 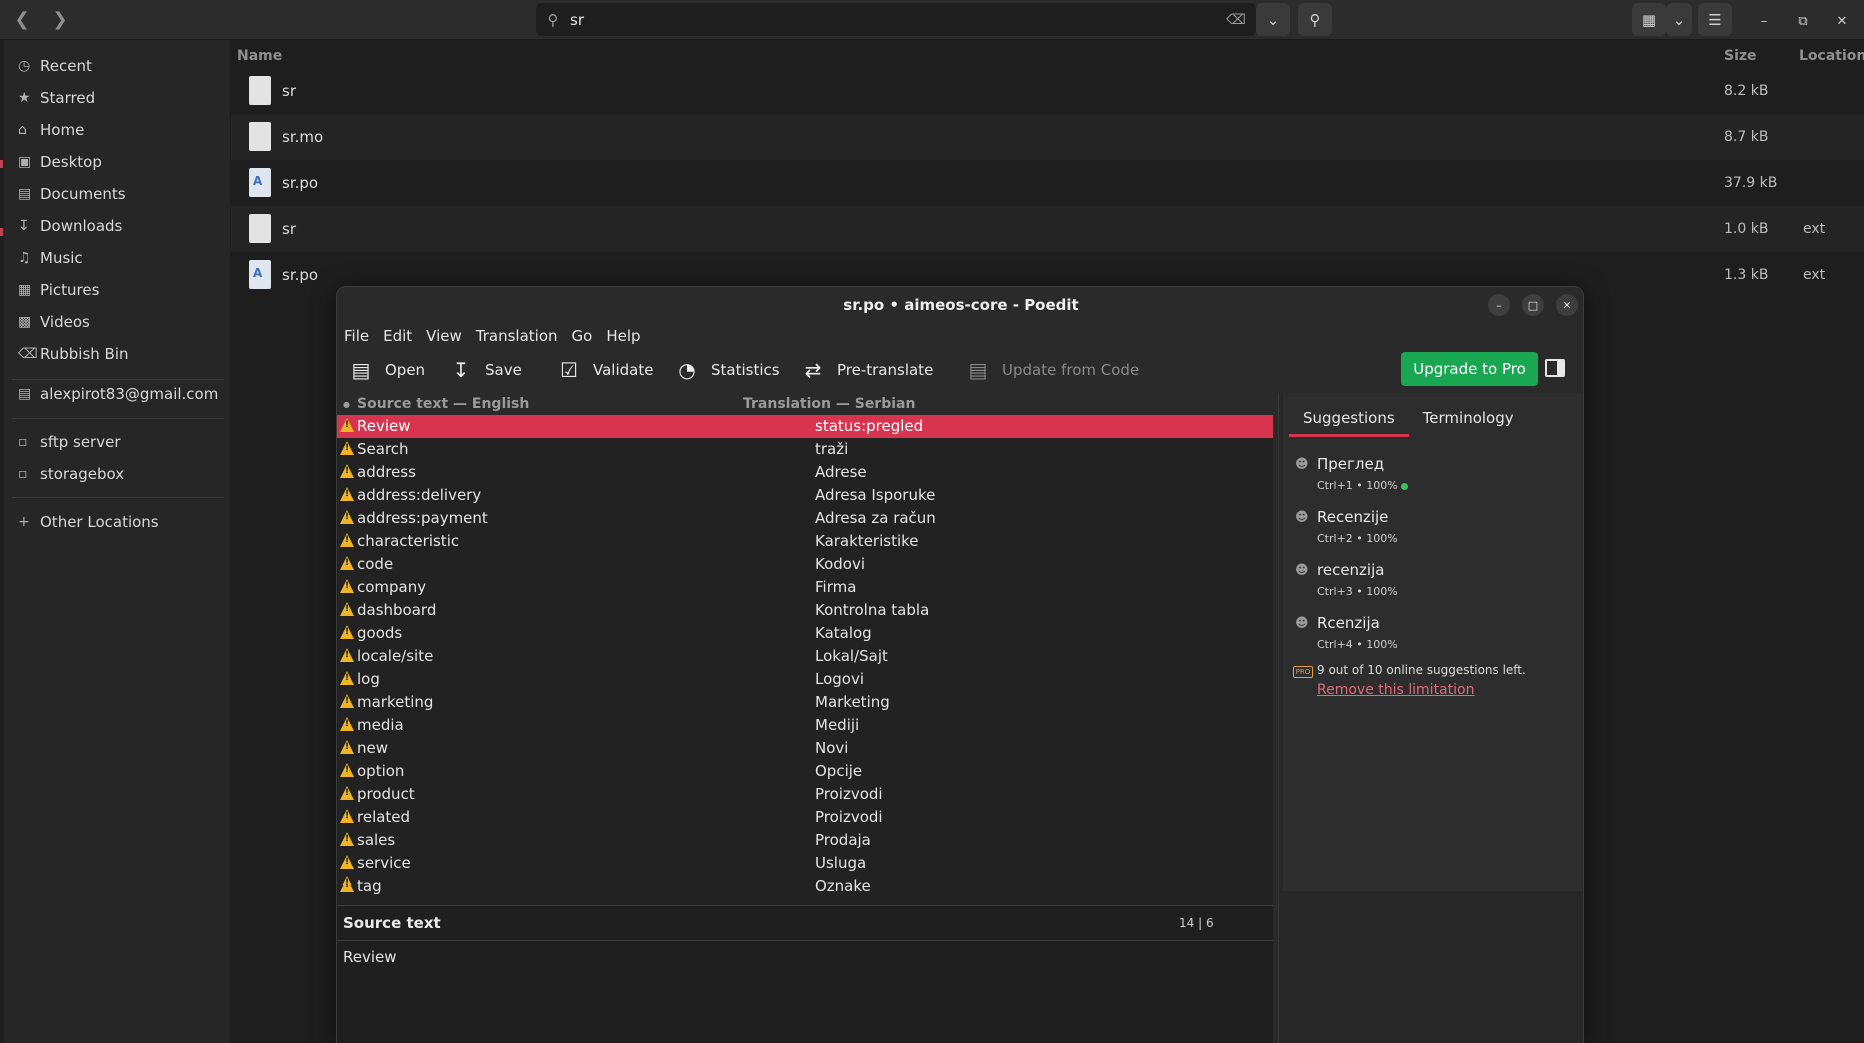 I want to click on menu-view: View, so click(x=444, y=336).